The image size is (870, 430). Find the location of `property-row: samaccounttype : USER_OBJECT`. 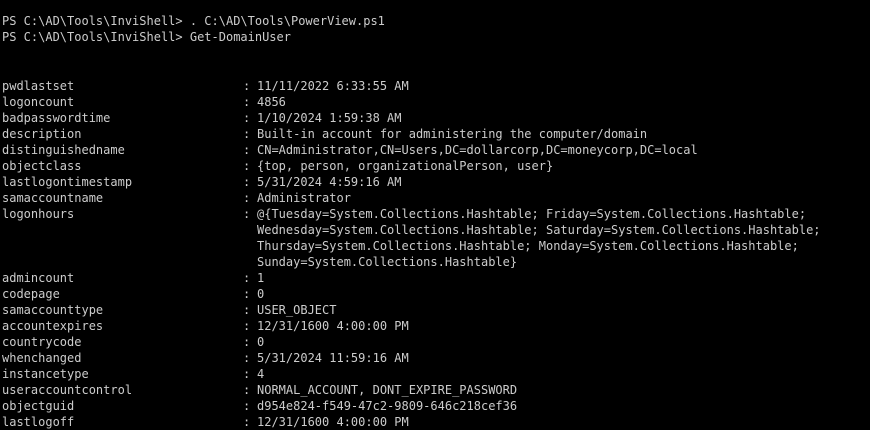

property-row: samaccounttype : USER_OBJECT is located at coordinates (436, 310).